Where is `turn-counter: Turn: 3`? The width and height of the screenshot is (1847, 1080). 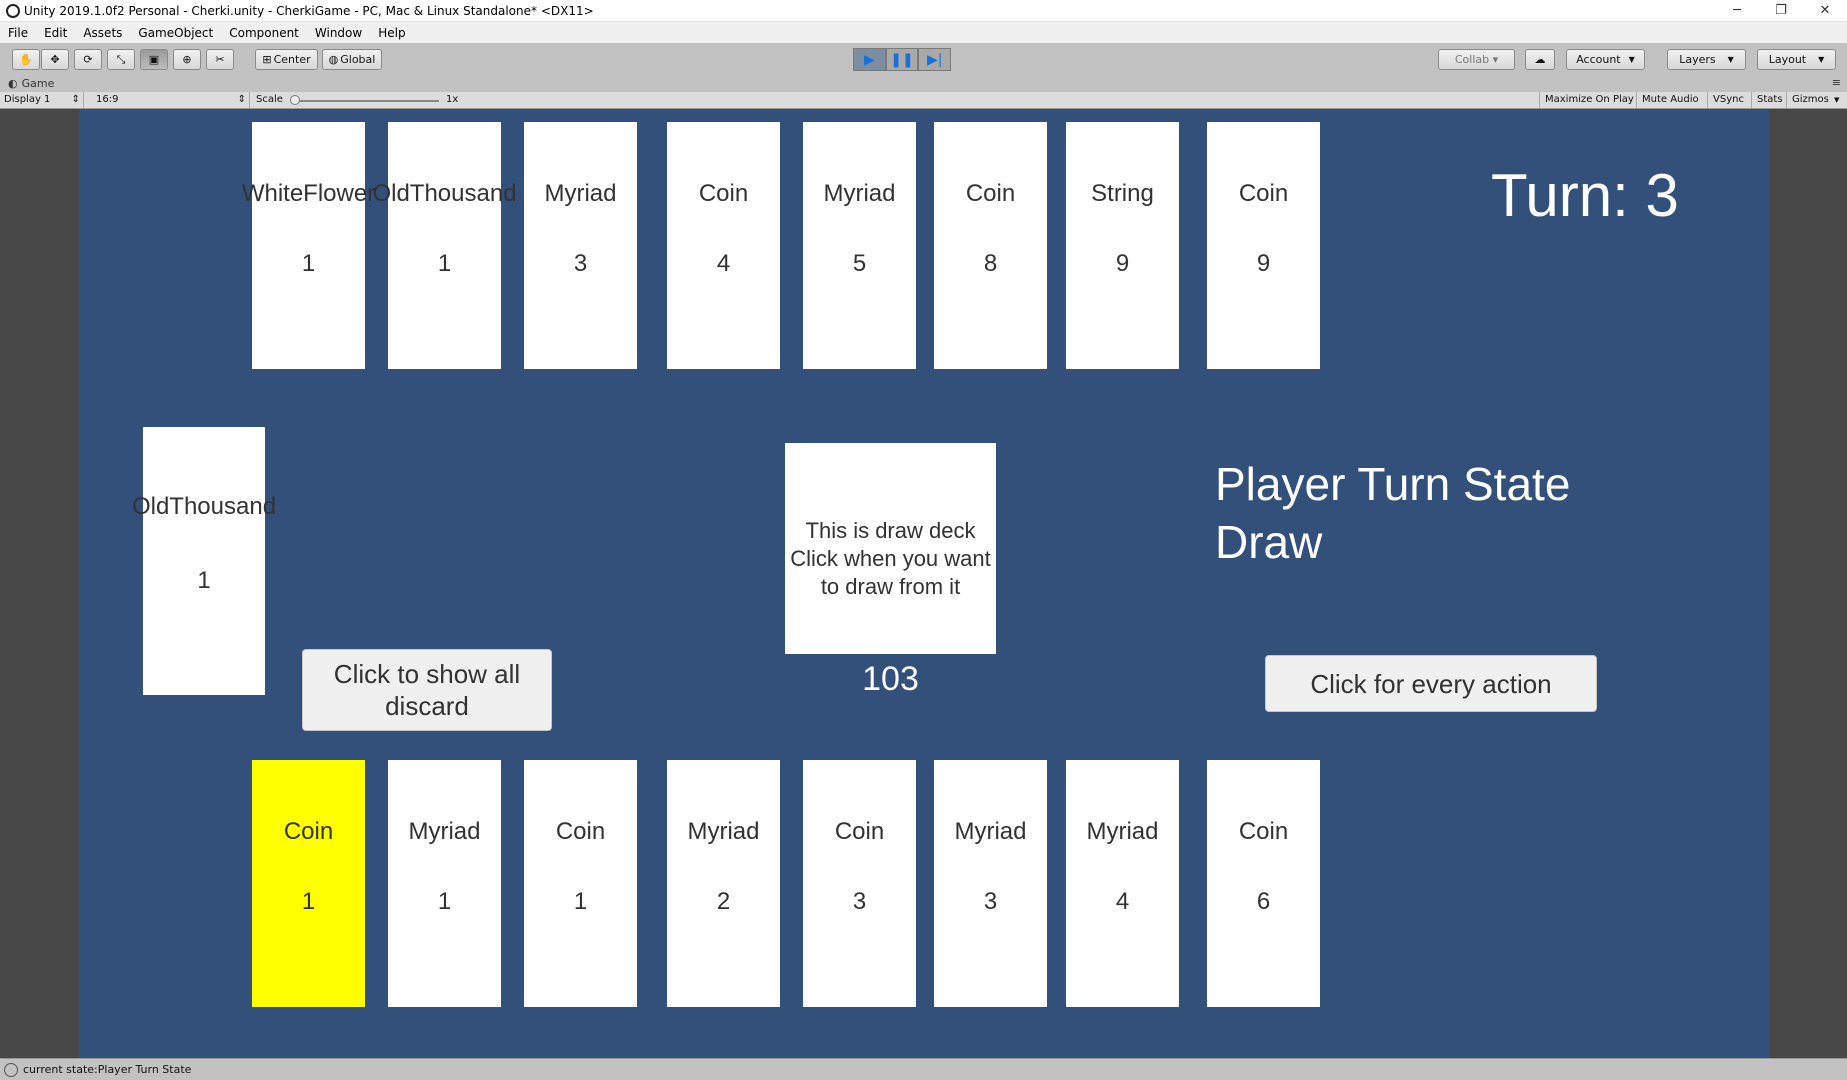 turn-counter: Turn: 3 is located at coordinates (1585, 195).